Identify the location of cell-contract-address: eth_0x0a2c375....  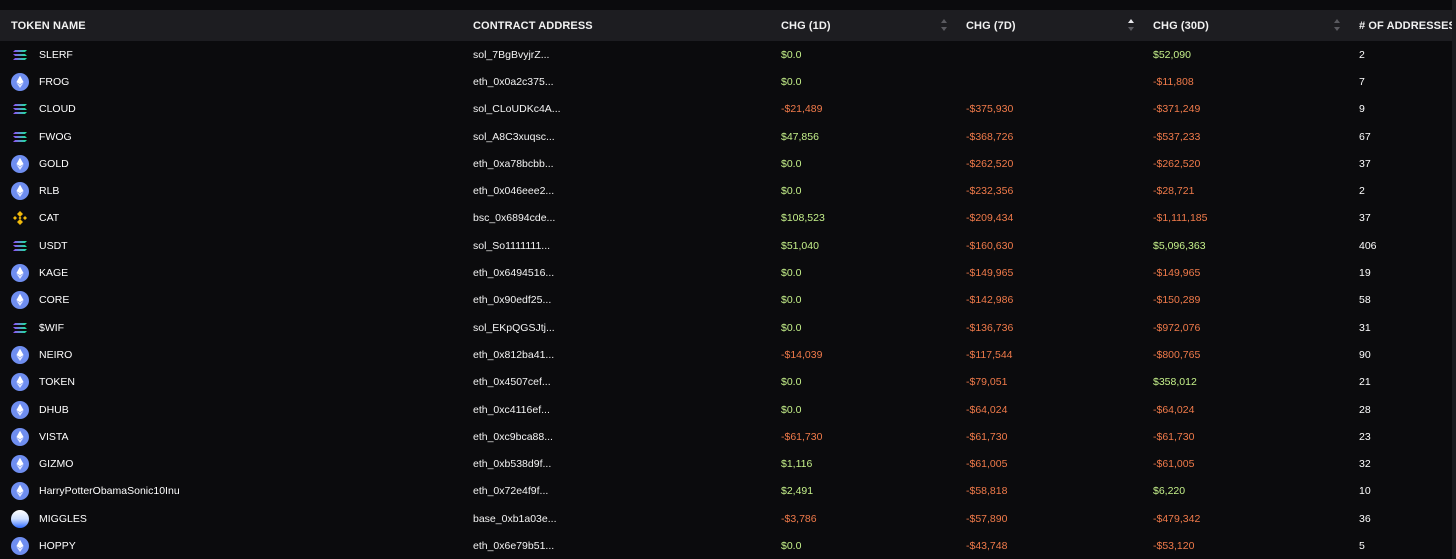
(627, 81).